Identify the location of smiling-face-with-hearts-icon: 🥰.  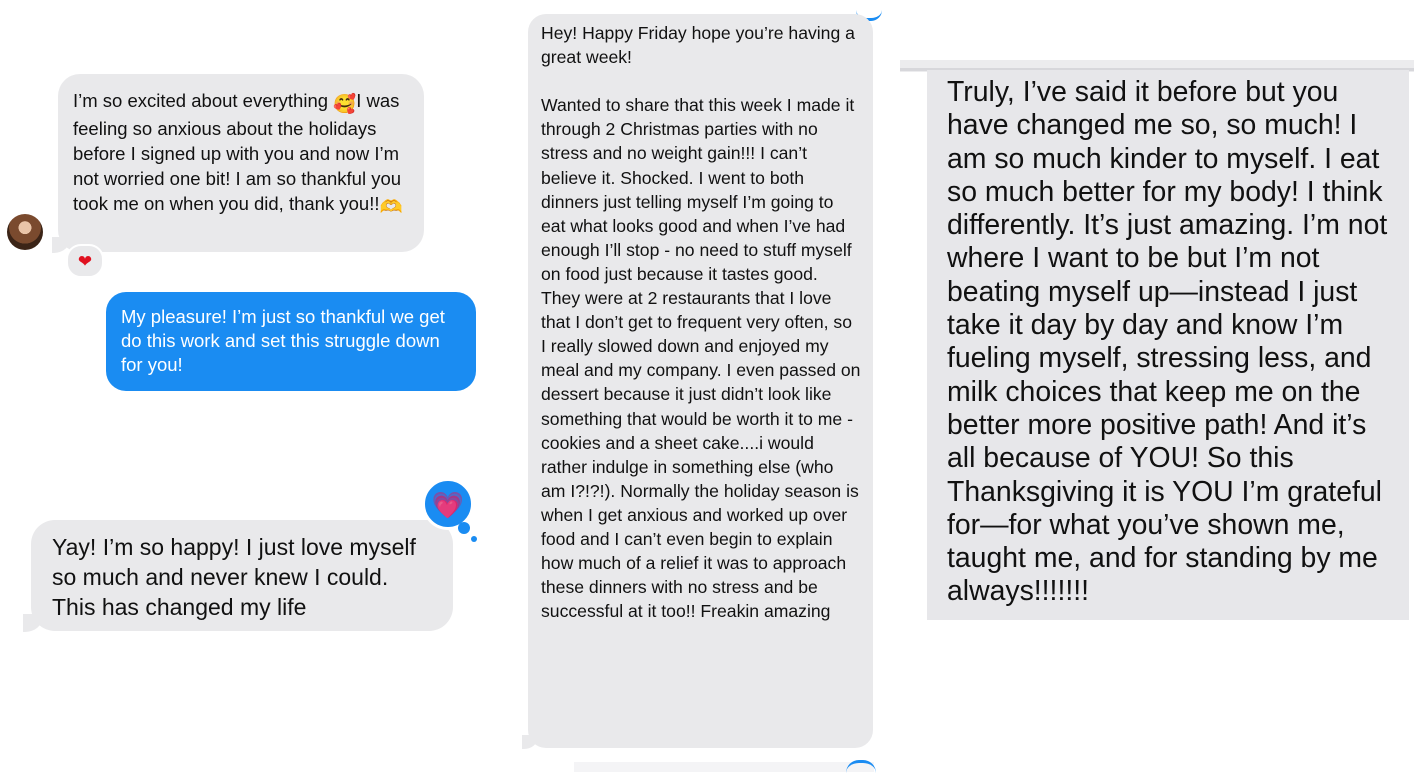
(345, 103).